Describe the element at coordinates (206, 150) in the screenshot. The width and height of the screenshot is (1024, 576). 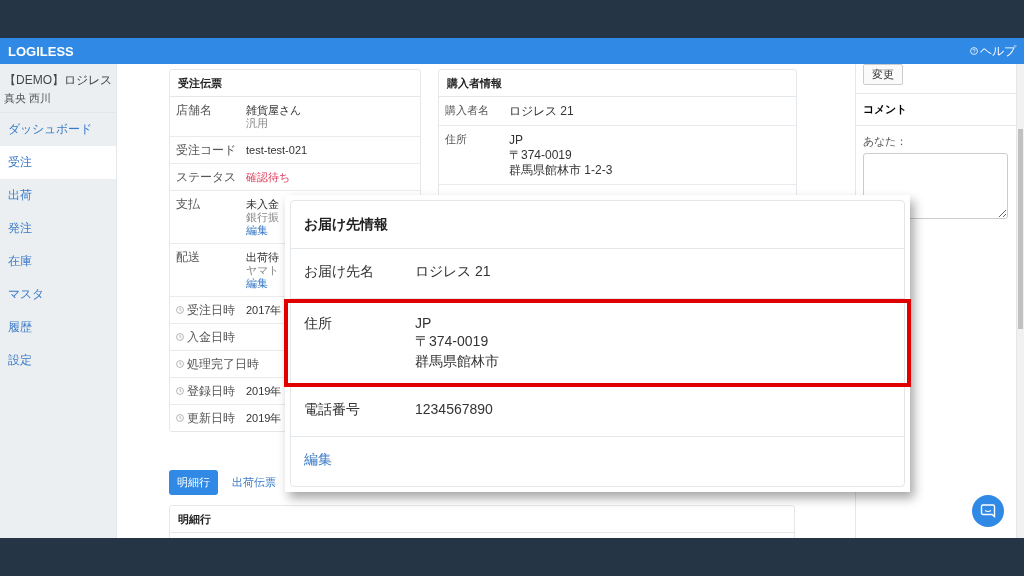
I see `field-label: 受注コード` at that location.